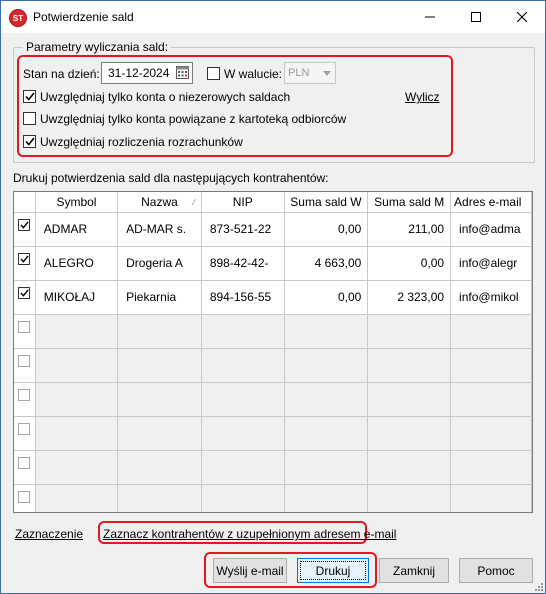  Describe the element at coordinates (491, 297) in the screenshot. I see `cell-email: info@mikol` at that location.